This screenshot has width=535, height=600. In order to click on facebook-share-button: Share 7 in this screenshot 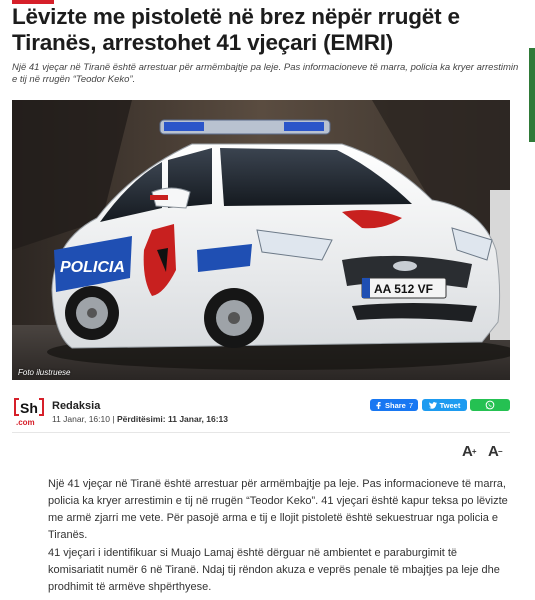, I will do `click(394, 405)`.